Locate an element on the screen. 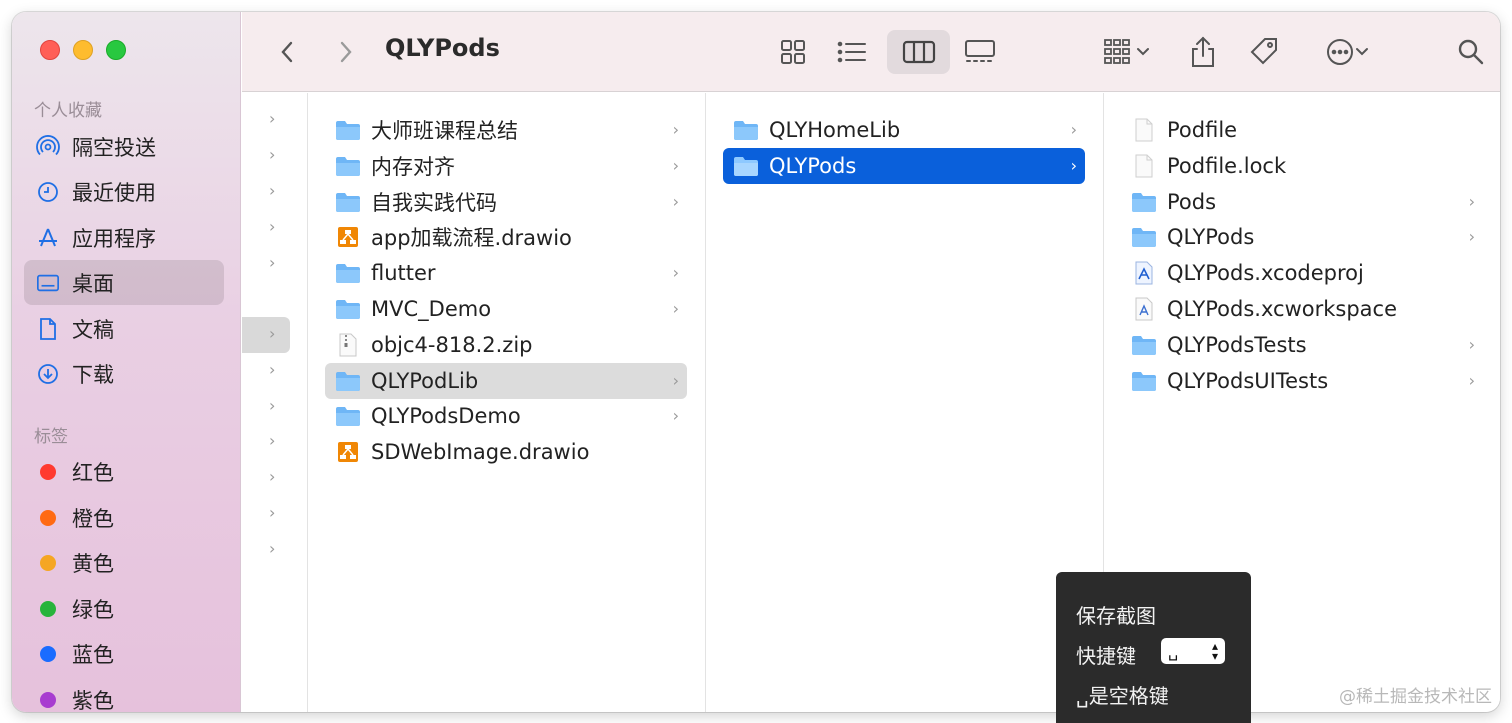 The image size is (1512, 723). item-name: flutter is located at coordinates (403, 273).